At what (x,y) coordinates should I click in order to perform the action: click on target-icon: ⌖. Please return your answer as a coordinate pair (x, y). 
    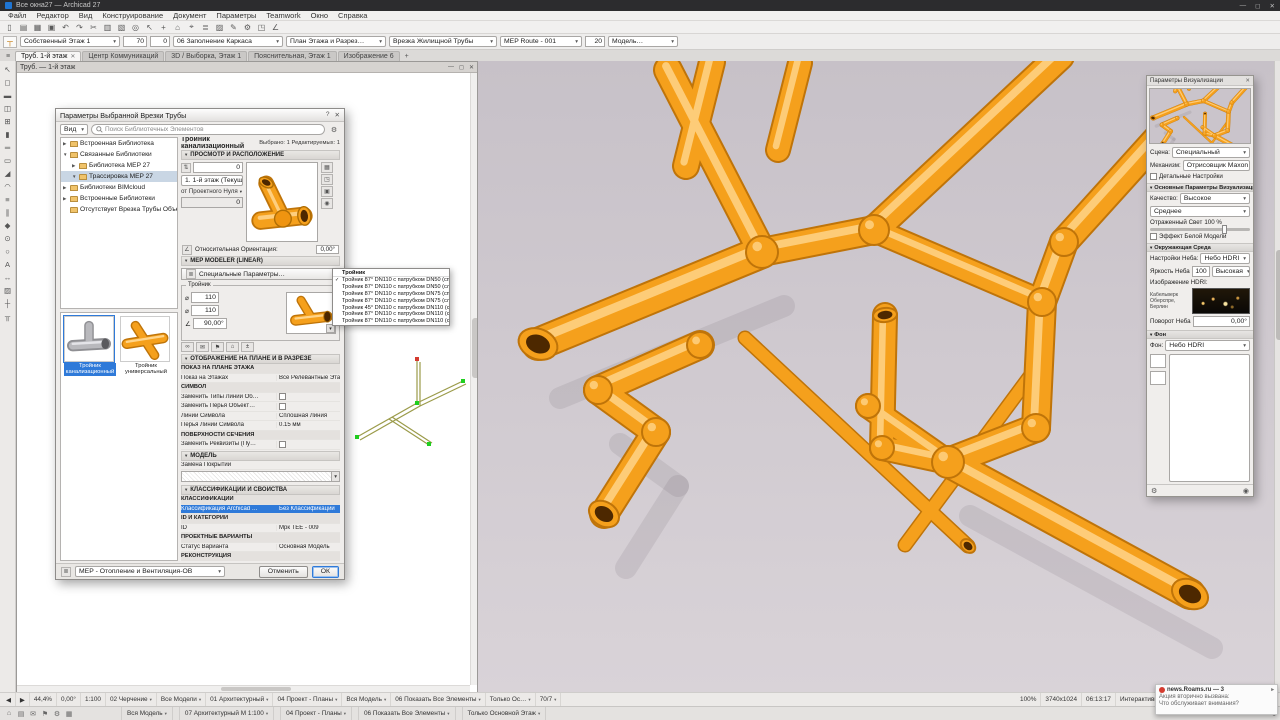
    Looking at the image, I should click on (191, 27).